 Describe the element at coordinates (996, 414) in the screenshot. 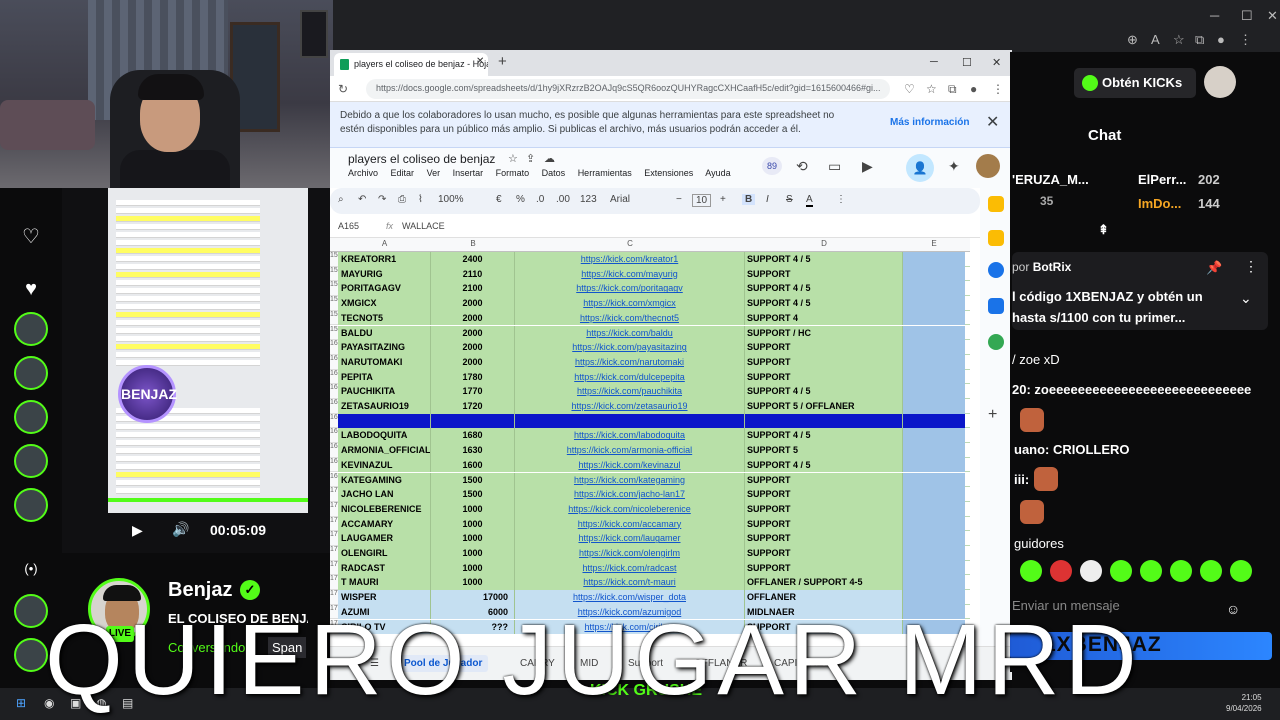

I see `add-addon-icon: +` at that location.